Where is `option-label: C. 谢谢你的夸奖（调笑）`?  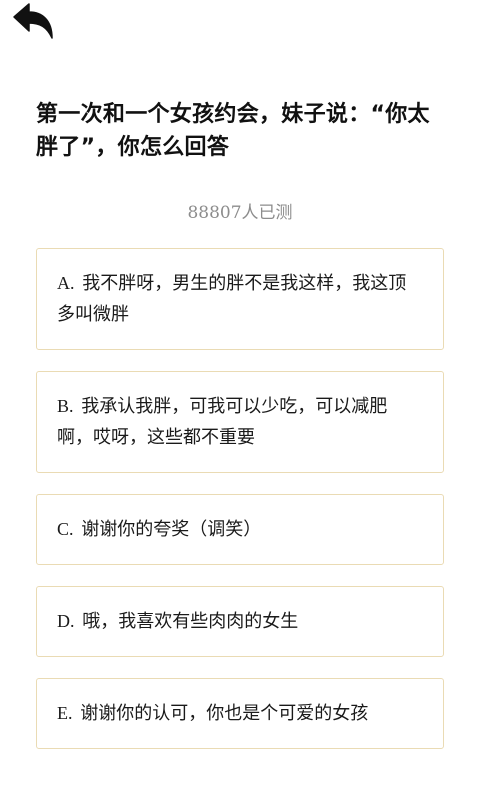 option-label: C. 谢谢你的夸奖（调笑） is located at coordinates (159, 529).